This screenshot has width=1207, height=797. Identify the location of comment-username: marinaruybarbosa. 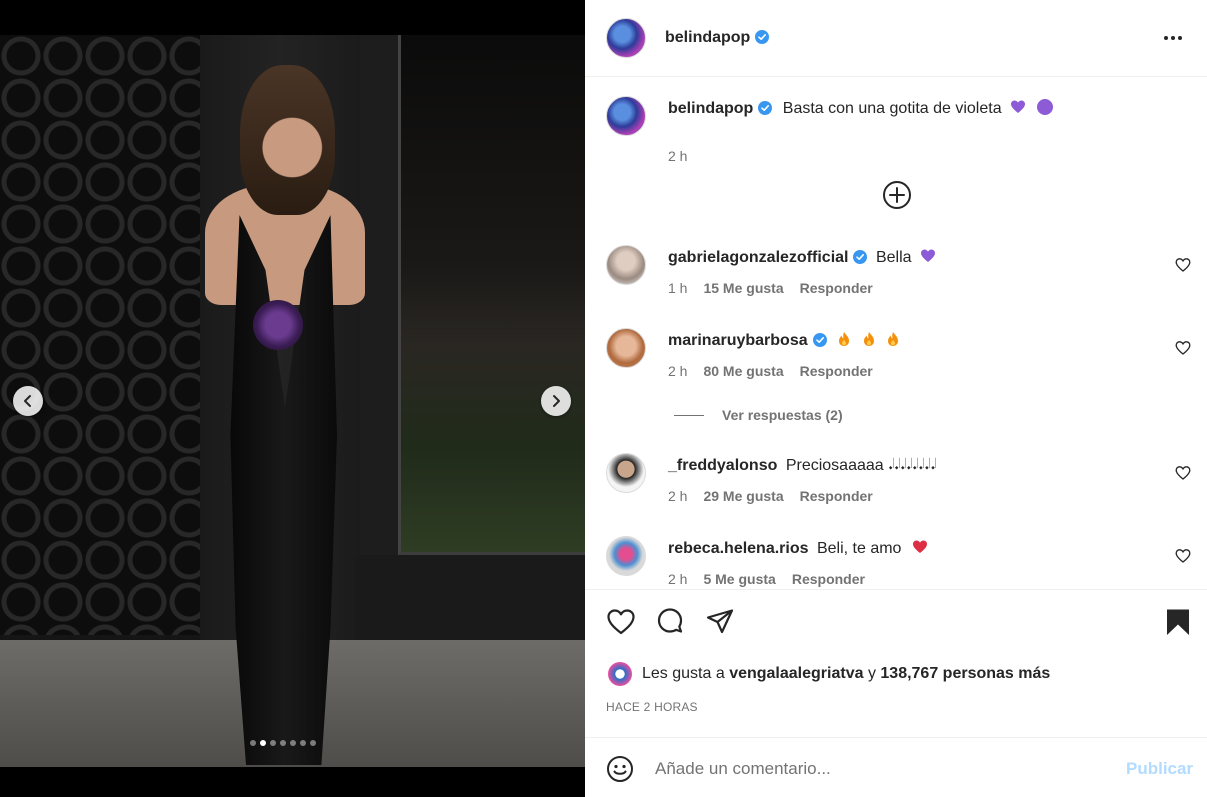
(738, 340).